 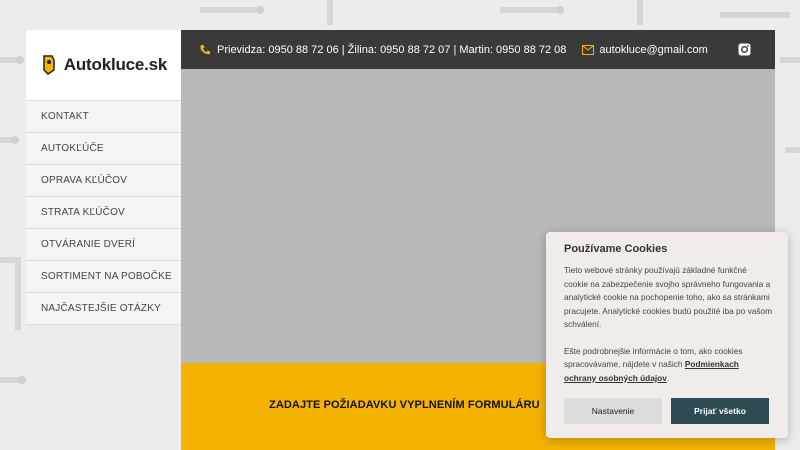 I want to click on cookie-settings-button: Nastavenie, so click(x=613, y=411).